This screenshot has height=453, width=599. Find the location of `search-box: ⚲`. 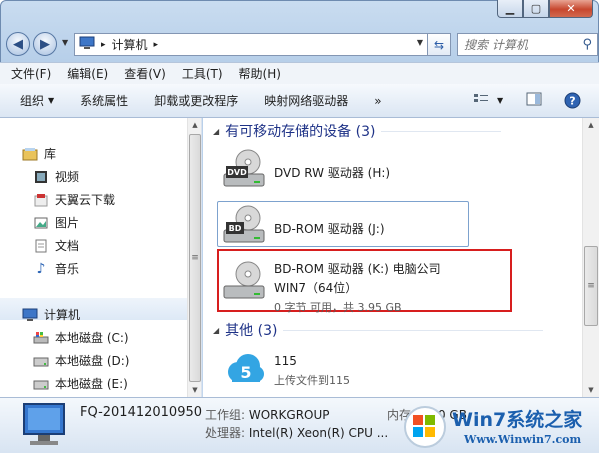

search-box: ⚲ is located at coordinates (527, 44).